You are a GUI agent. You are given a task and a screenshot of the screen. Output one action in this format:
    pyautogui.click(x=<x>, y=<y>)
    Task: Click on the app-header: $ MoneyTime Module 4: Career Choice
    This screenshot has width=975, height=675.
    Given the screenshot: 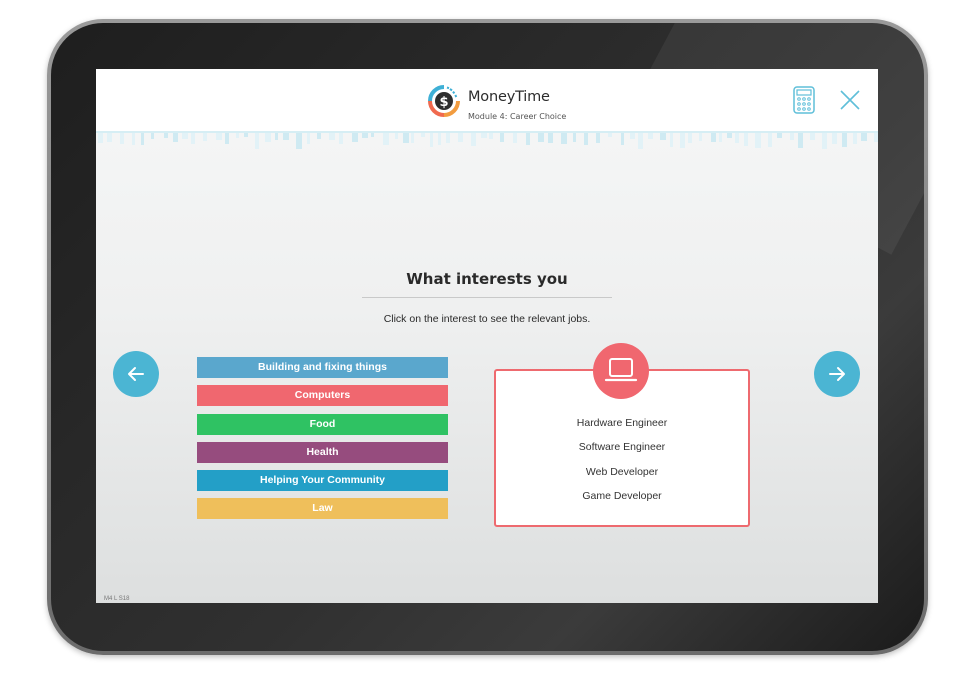 What is the action you would take?
    pyautogui.click(x=487, y=101)
    